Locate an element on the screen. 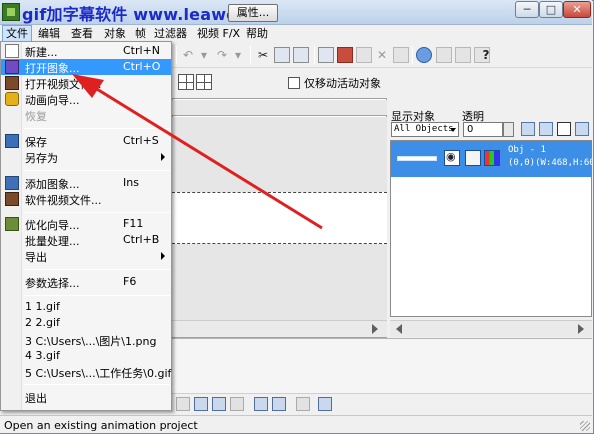 This screenshot has width=594, height=434. frame-nav-icon is located at coordinates (183, 404).